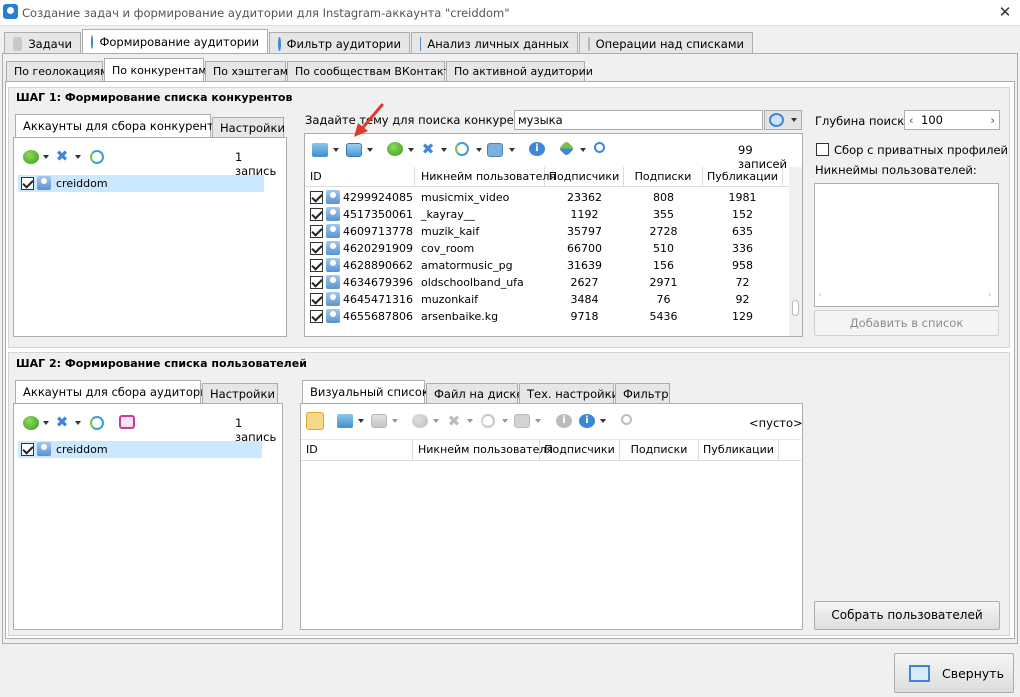  What do you see at coordinates (57, 71) in the screenshot?
I see `subtab-geolocation: По геолокациям` at bounding box center [57, 71].